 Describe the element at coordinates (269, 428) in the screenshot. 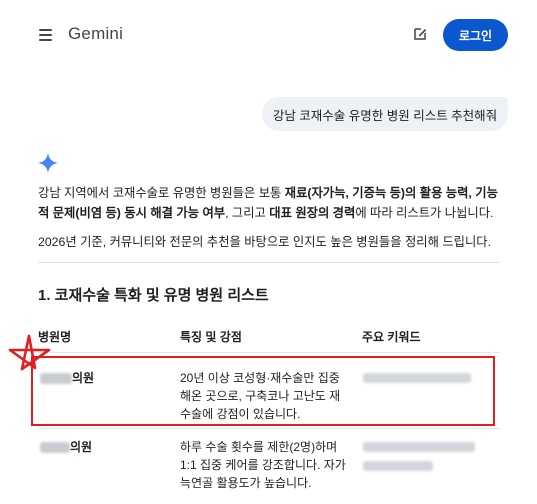

I see `table-row-divider` at that location.